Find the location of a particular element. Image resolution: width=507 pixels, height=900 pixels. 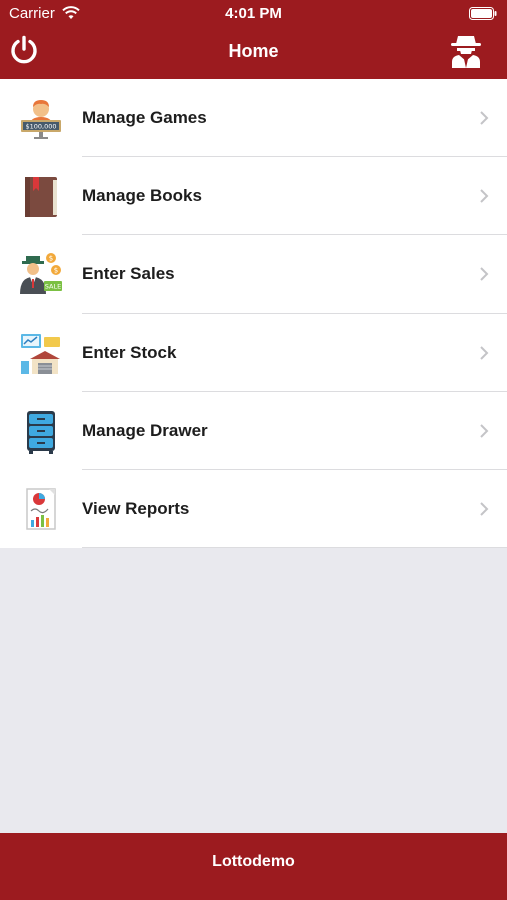

reports-icon is located at coordinates (41, 509).